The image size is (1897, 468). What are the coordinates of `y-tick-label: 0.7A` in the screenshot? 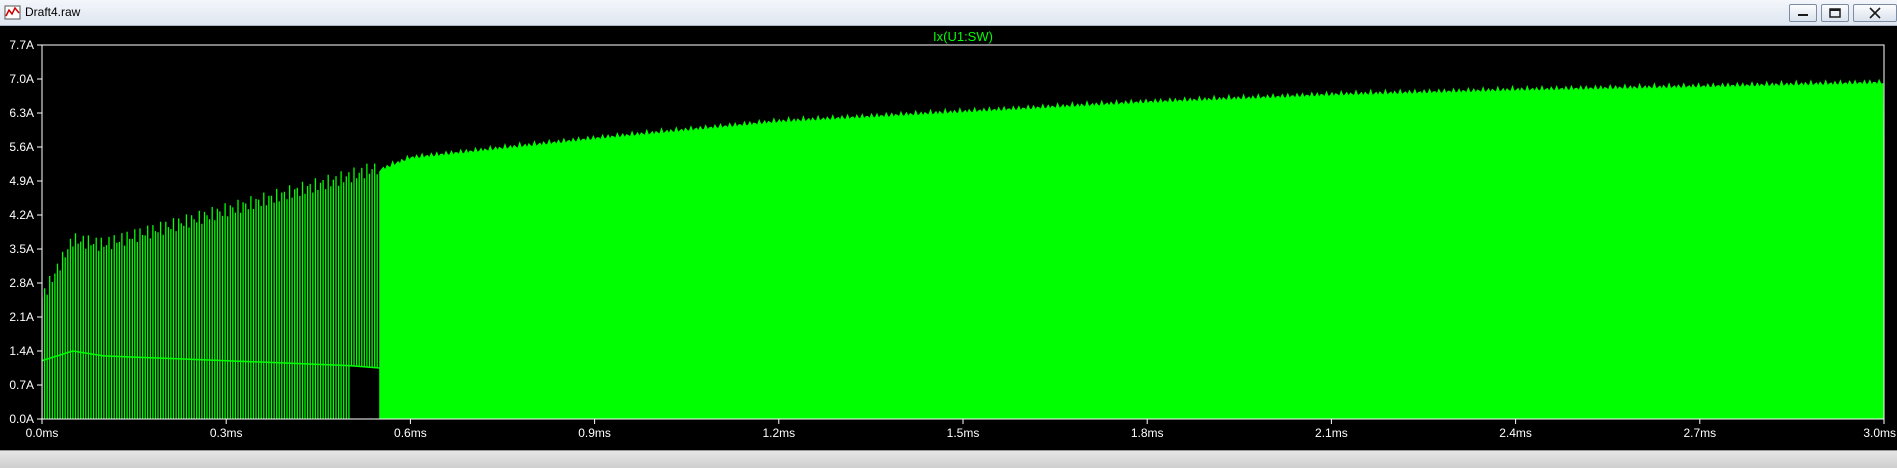 It's located at (21, 385).